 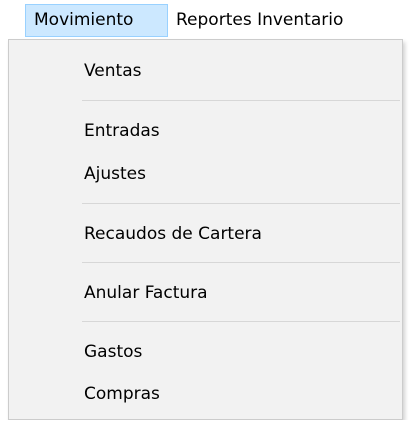 I want to click on menu-movimiento: Movimiento, so click(x=96, y=20).